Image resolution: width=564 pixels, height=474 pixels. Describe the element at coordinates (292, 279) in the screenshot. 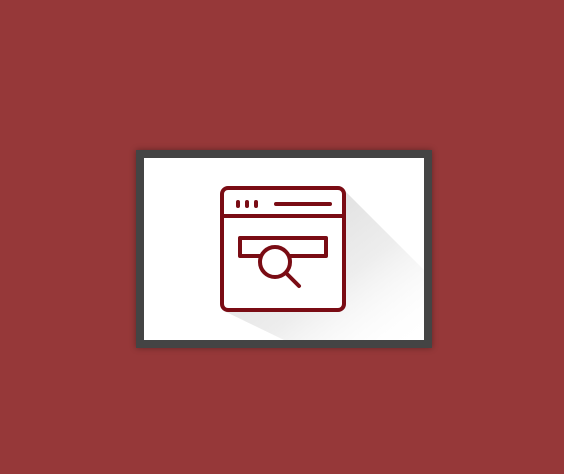

I see `magnifier-handle` at that location.